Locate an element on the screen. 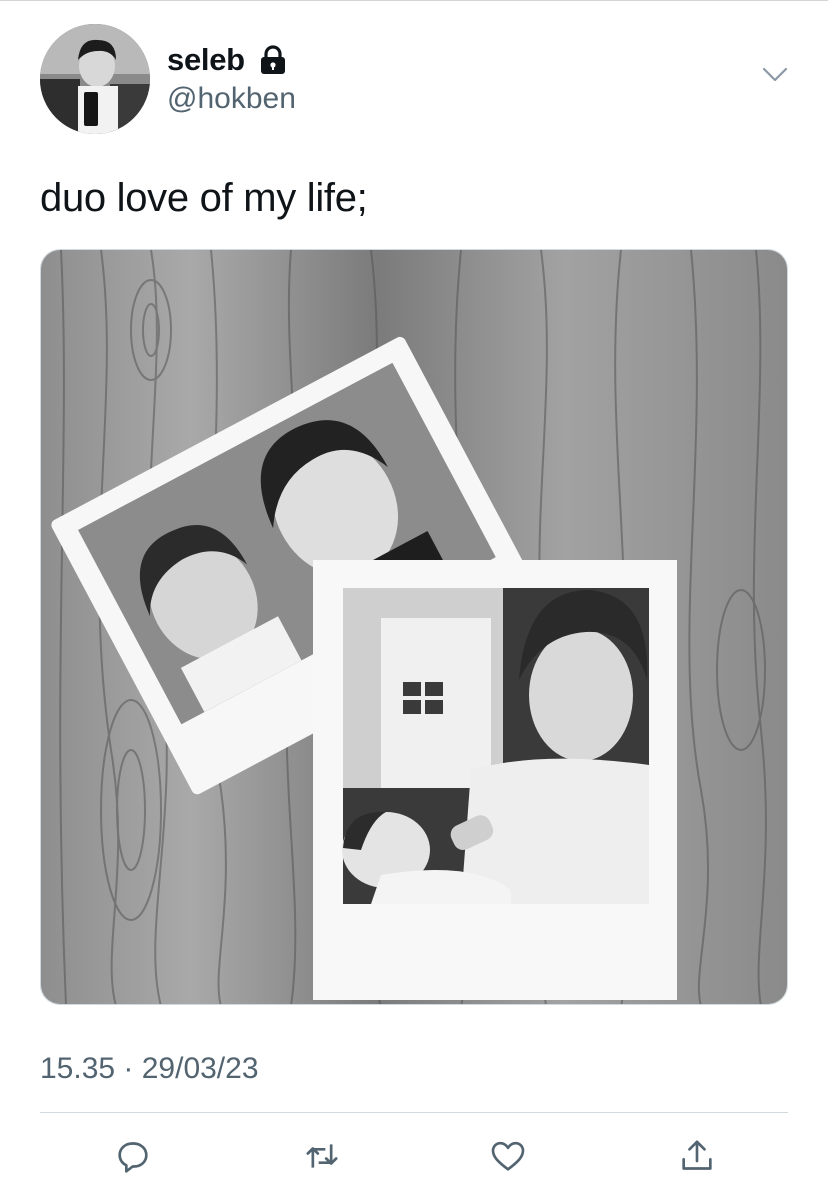 Image resolution: width=828 pixels, height=1197 pixels. avatar is located at coordinates (95, 79).